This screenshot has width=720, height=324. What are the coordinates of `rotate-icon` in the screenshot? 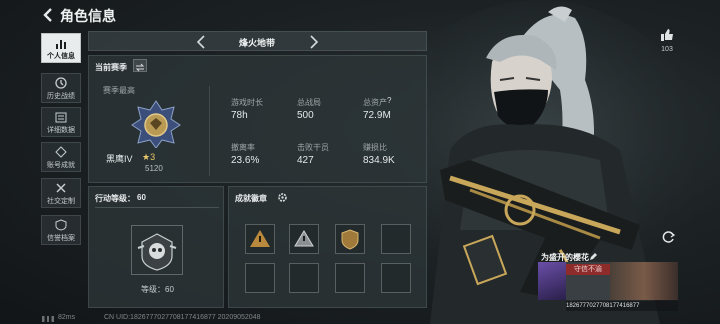 It's located at (669, 237).